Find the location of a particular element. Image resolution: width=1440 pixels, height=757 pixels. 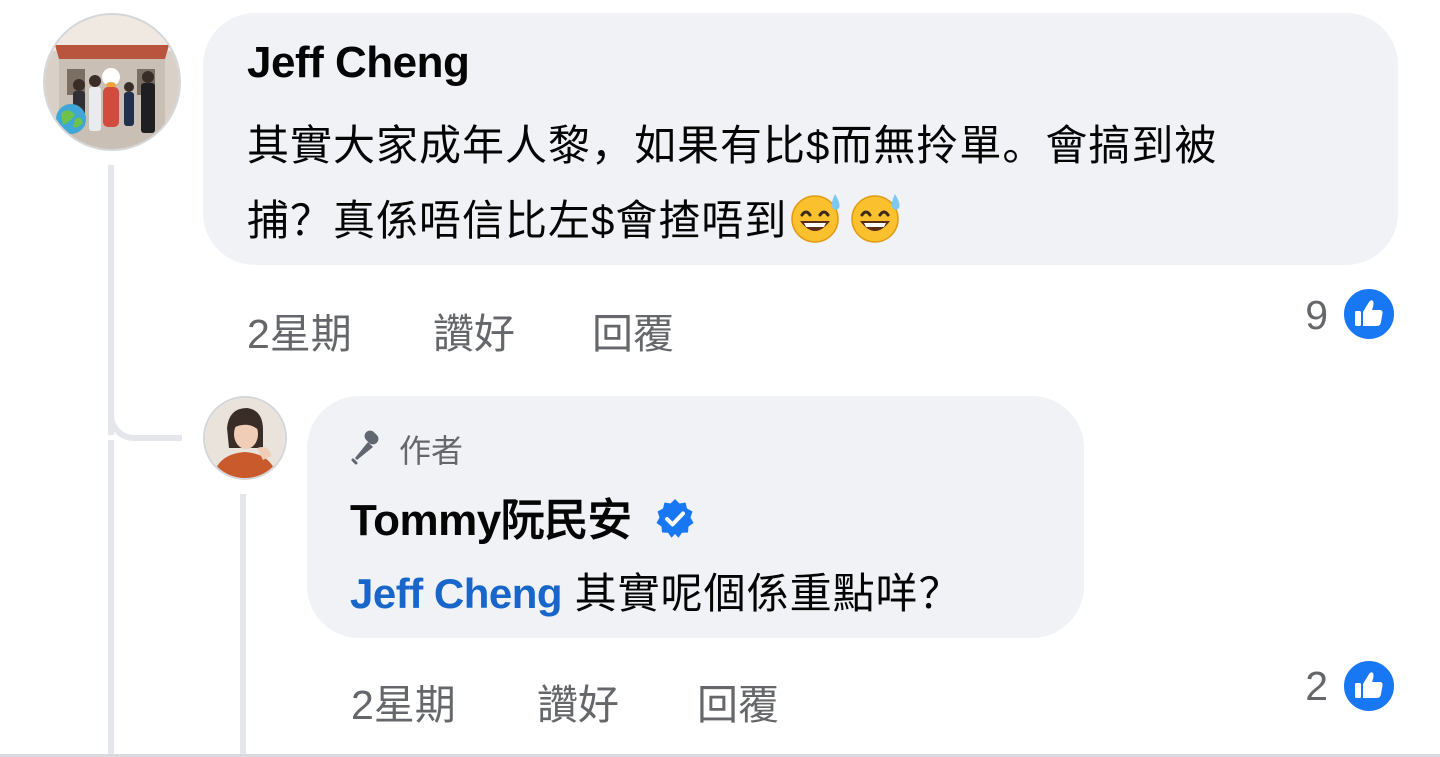

comment-author-name: Jeff Cheng is located at coordinates (358, 63).